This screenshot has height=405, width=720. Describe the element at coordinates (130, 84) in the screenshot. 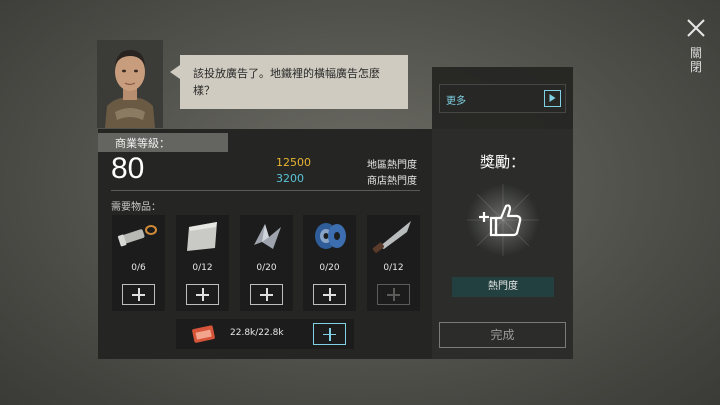

I see `character-portrait` at that location.